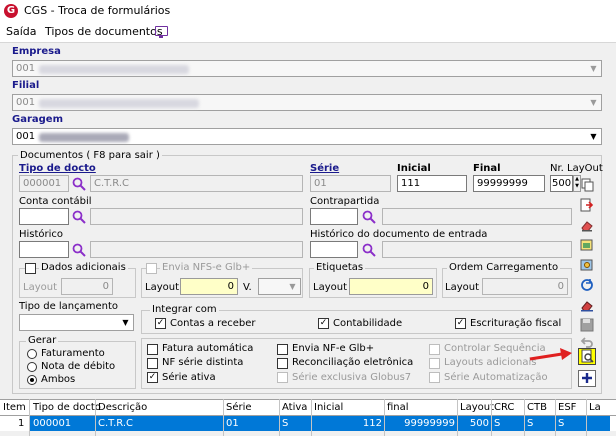 The width and height of the screenshot is (616, 436). I want to click on print-preview-icon, so click(587, 245).